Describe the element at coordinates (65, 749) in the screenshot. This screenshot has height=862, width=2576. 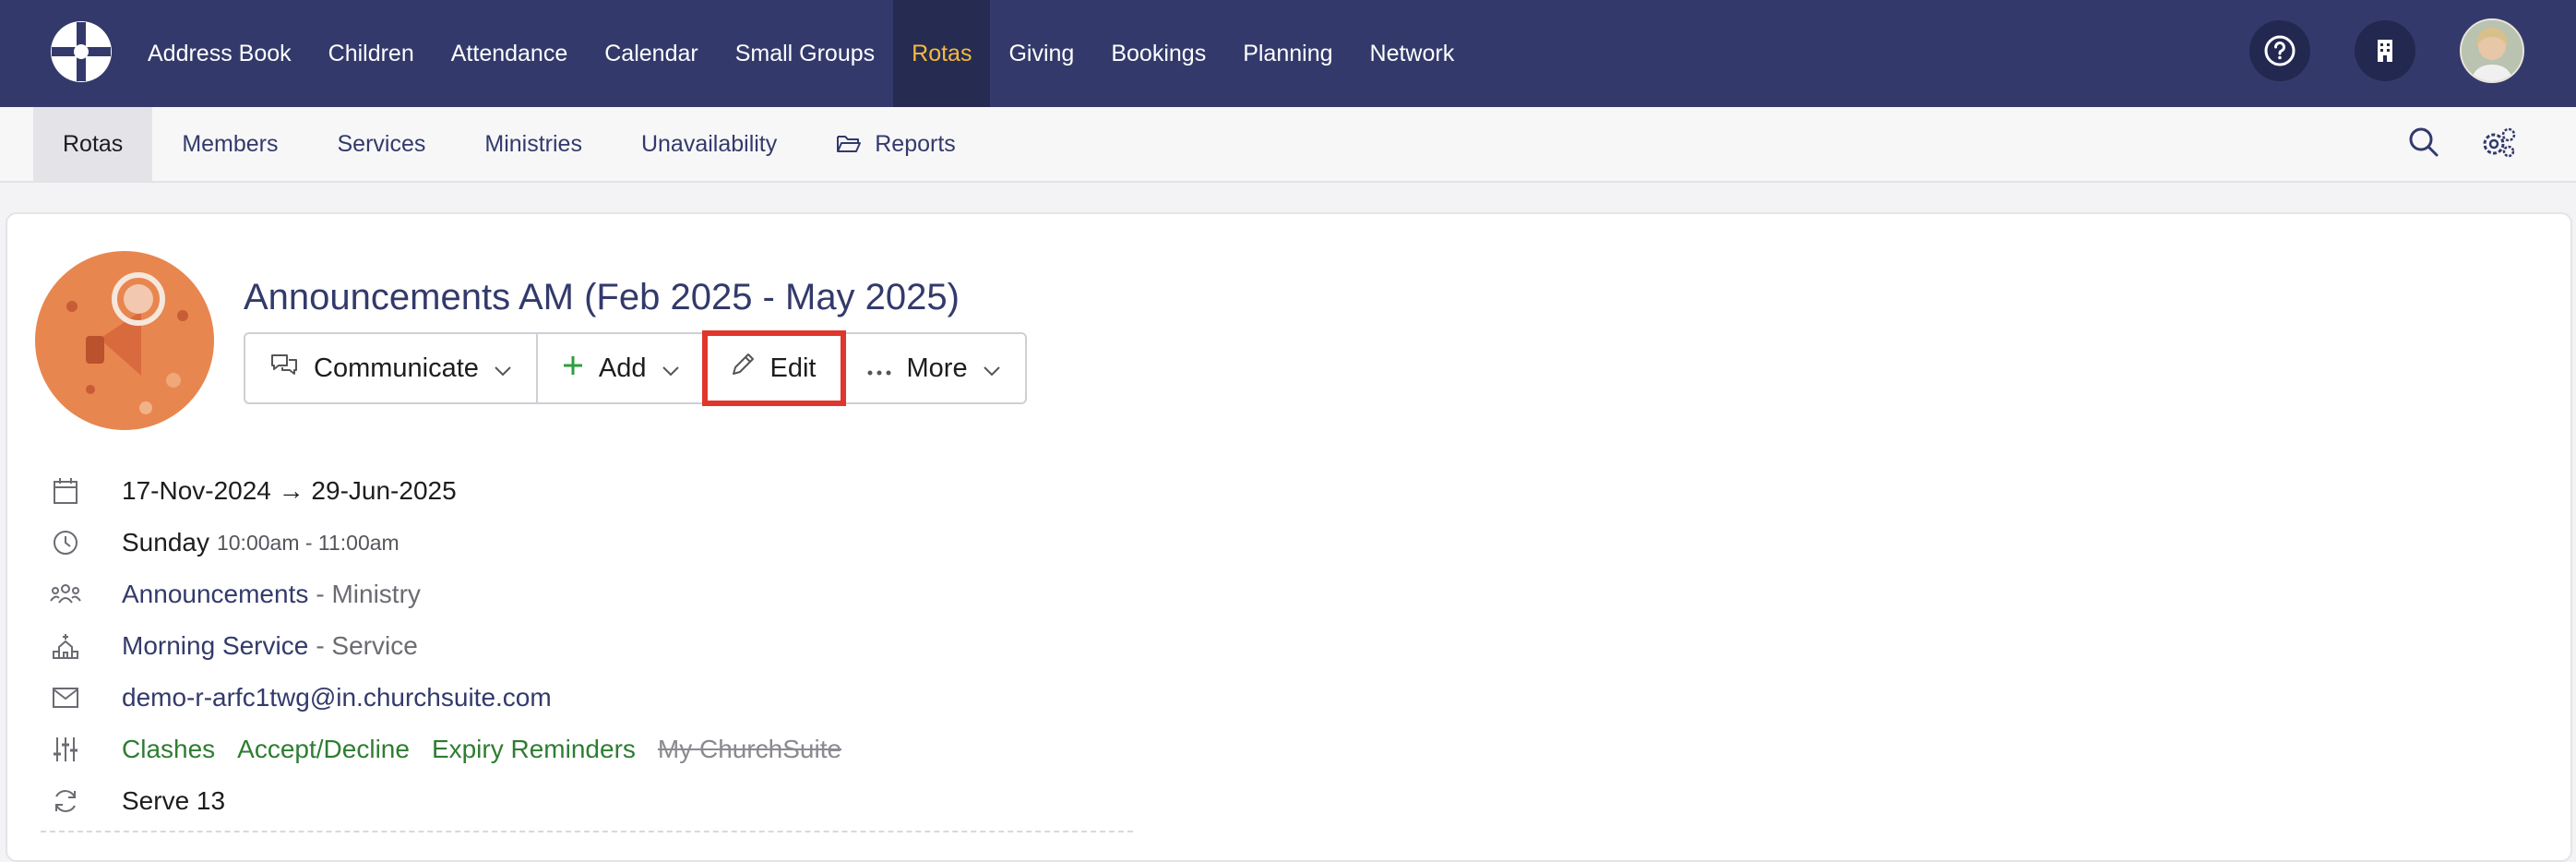
I see `sliders-icon` at that location.